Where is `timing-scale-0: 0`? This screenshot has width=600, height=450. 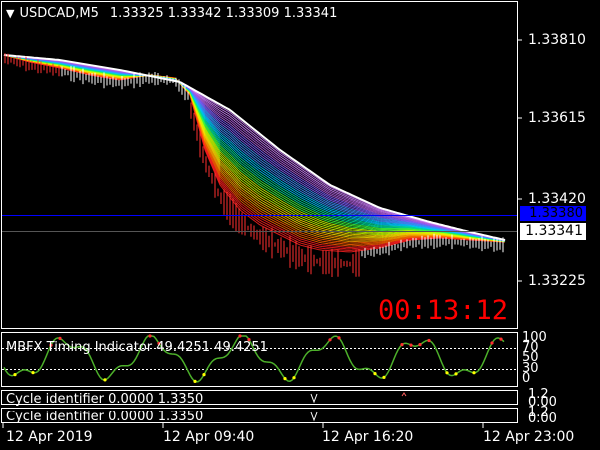 timing-scale-0: 0 is located at coordinates (526, 378).